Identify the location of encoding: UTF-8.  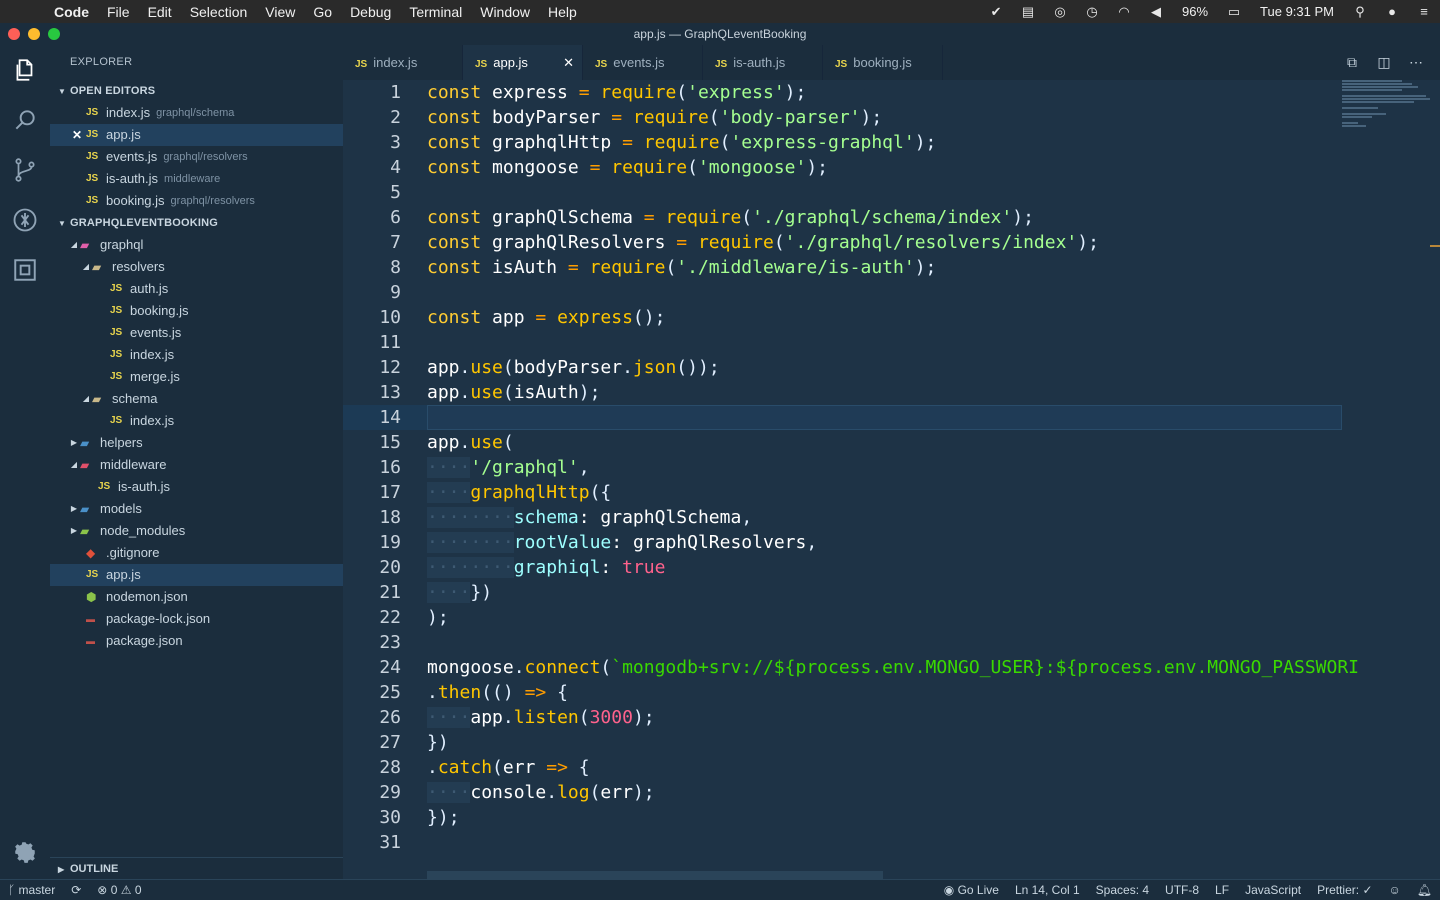
(1182, 890).